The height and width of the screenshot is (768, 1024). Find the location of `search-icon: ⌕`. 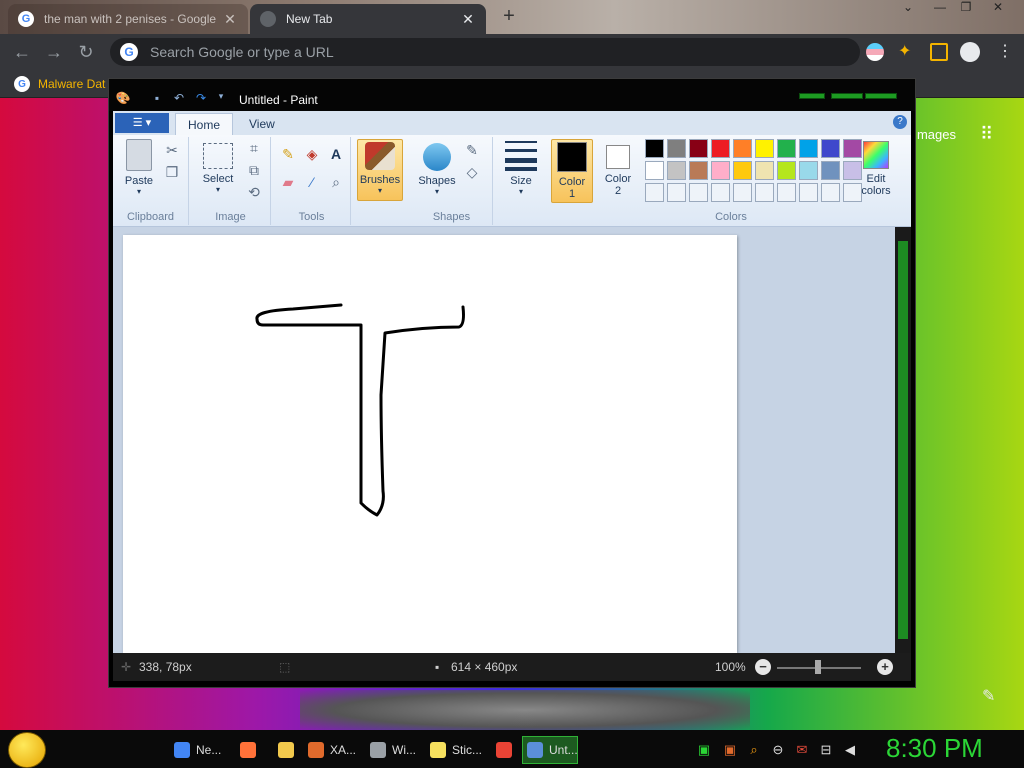

search-icon: ⌕ is located at coordinates (754, 750).